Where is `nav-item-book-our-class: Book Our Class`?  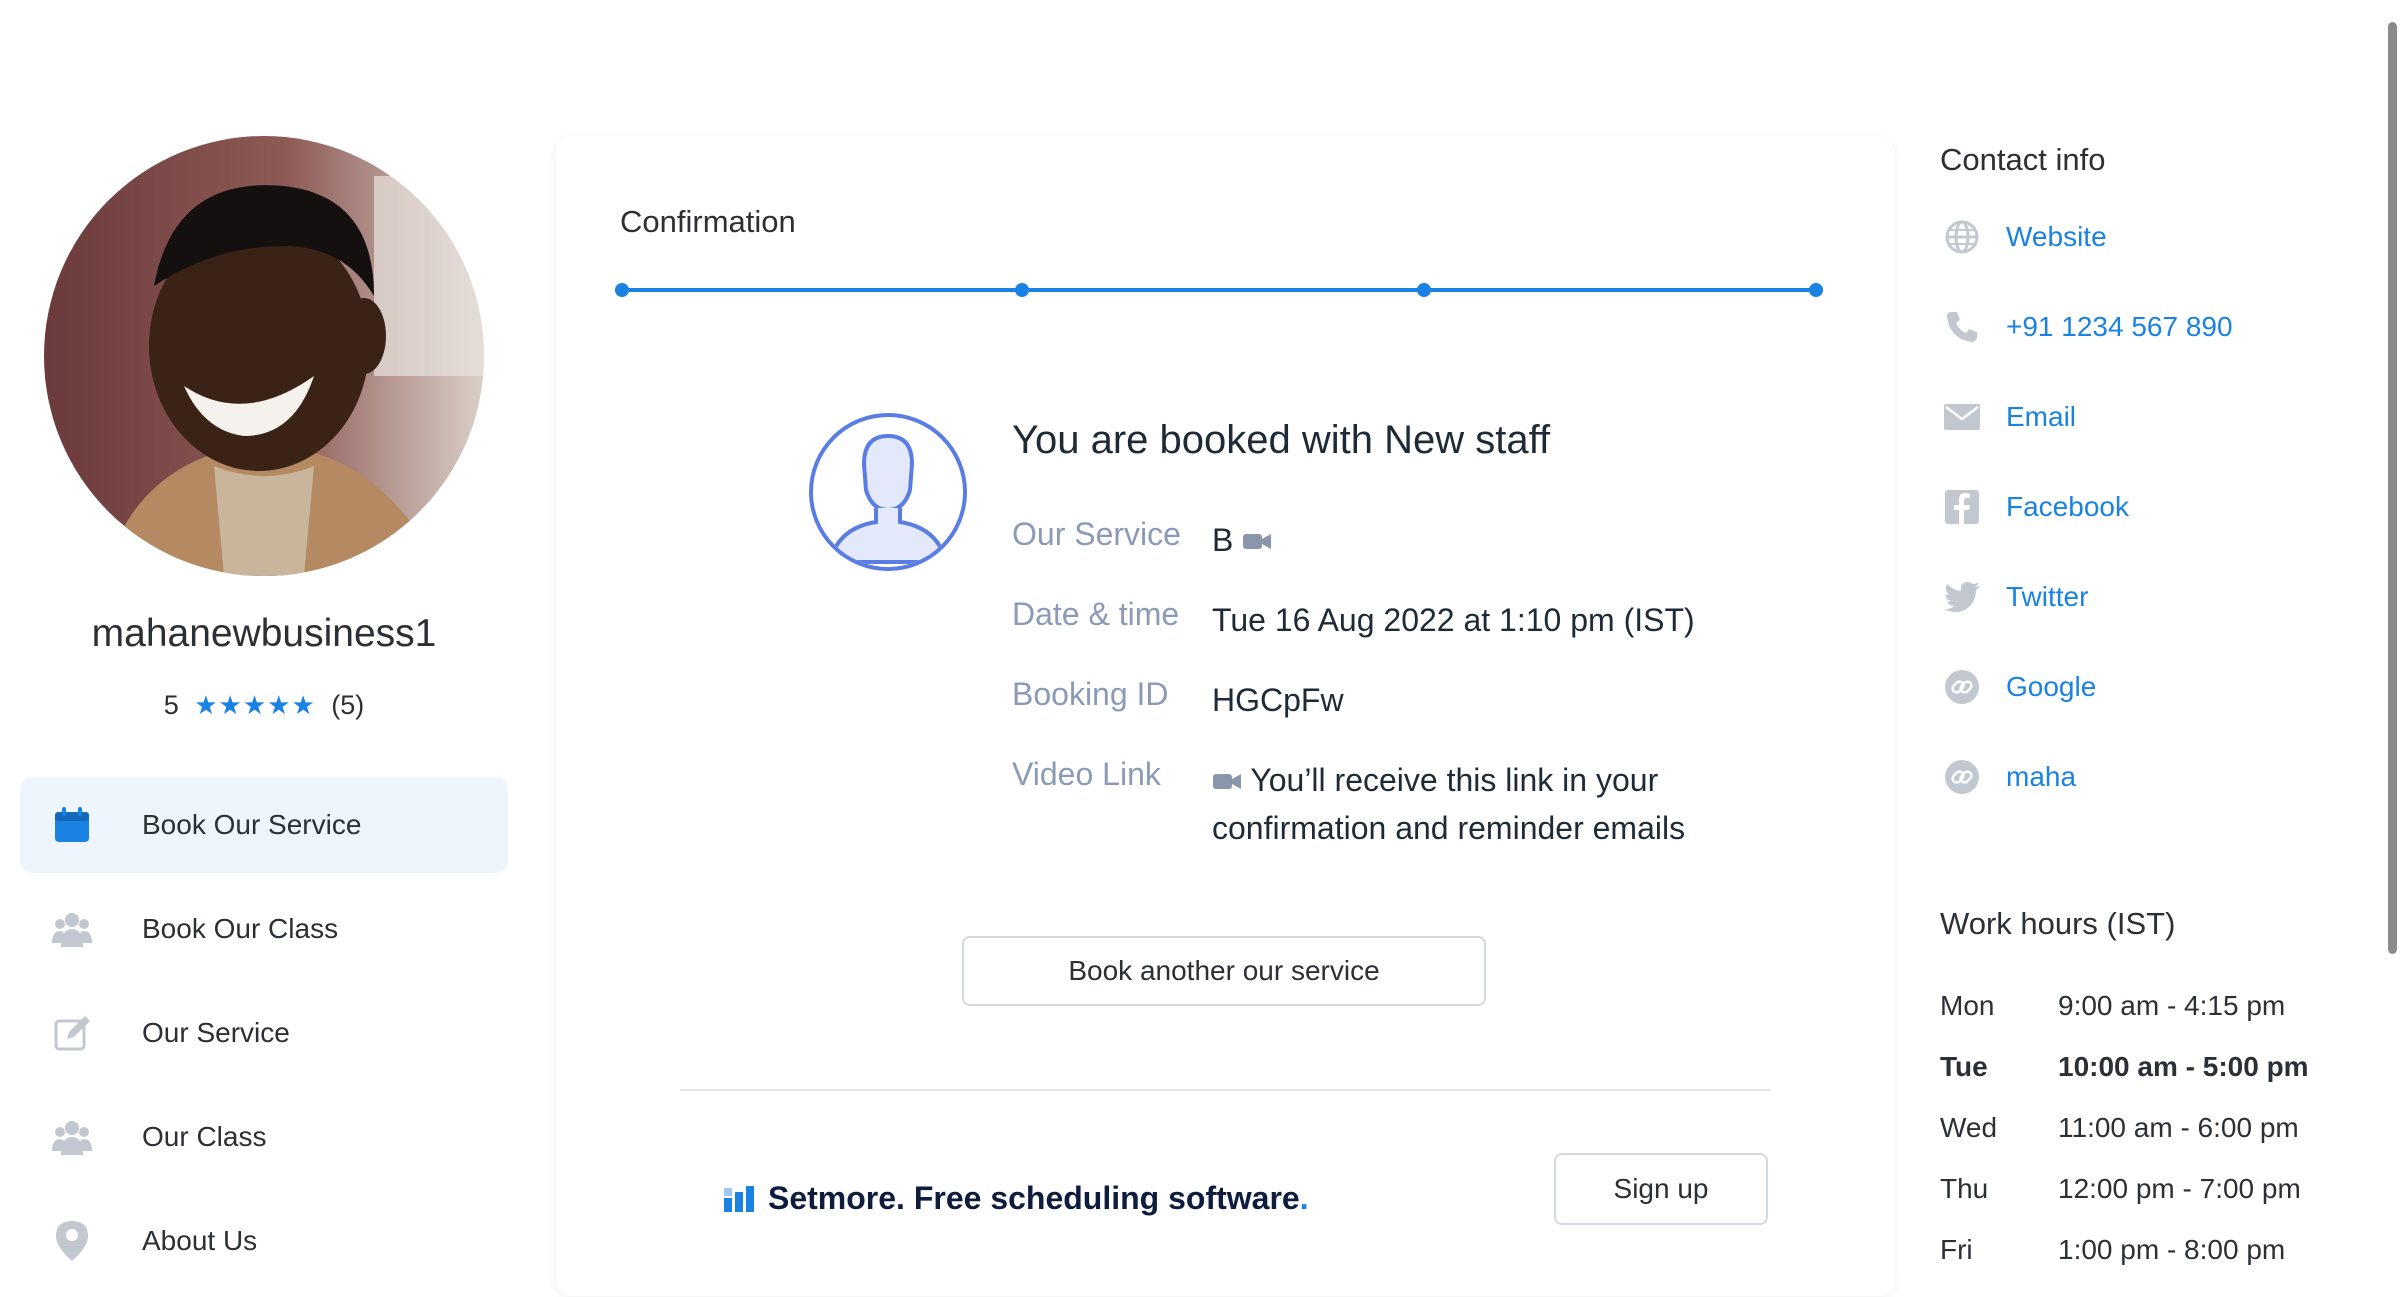
nav-item-book-our-class: Book Our Class is located at coordinates (264, 929).